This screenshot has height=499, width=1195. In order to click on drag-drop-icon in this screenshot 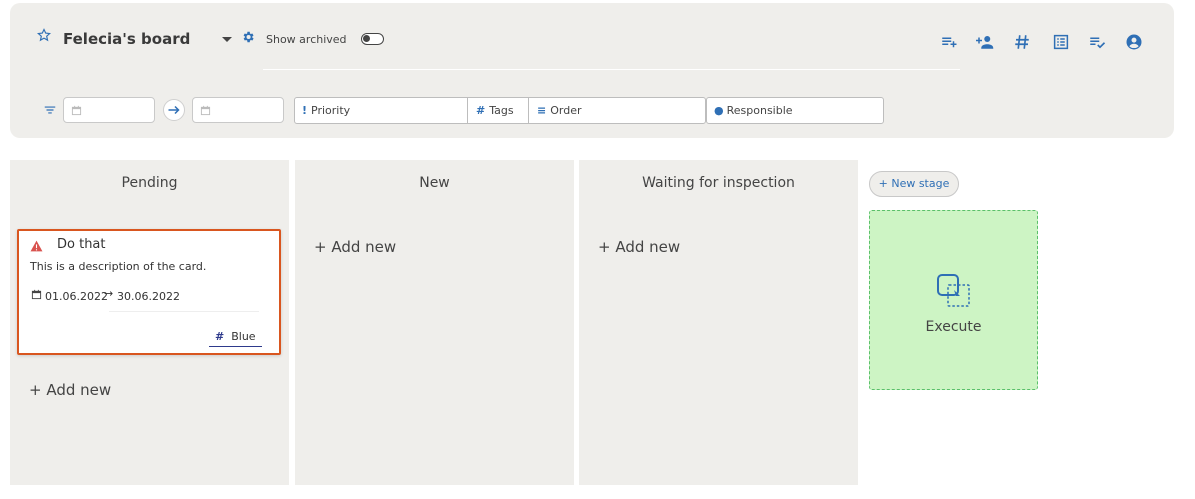, I will do `click(953, 290)`.